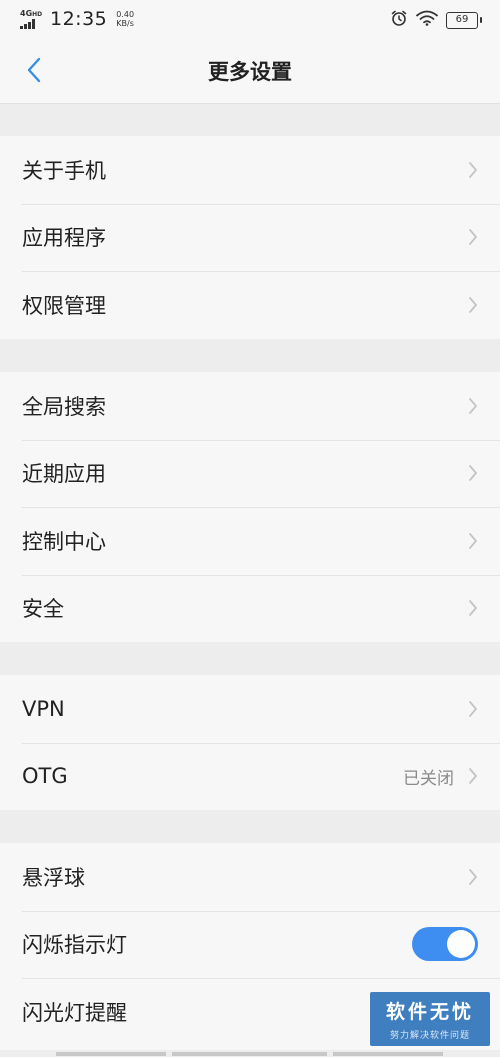 This screenshot has height=1057, width=500. What do you see at coordinates (64, 305) in the screenshot?
I see `row-label: 权限管理` at bounding box center [64, 305].